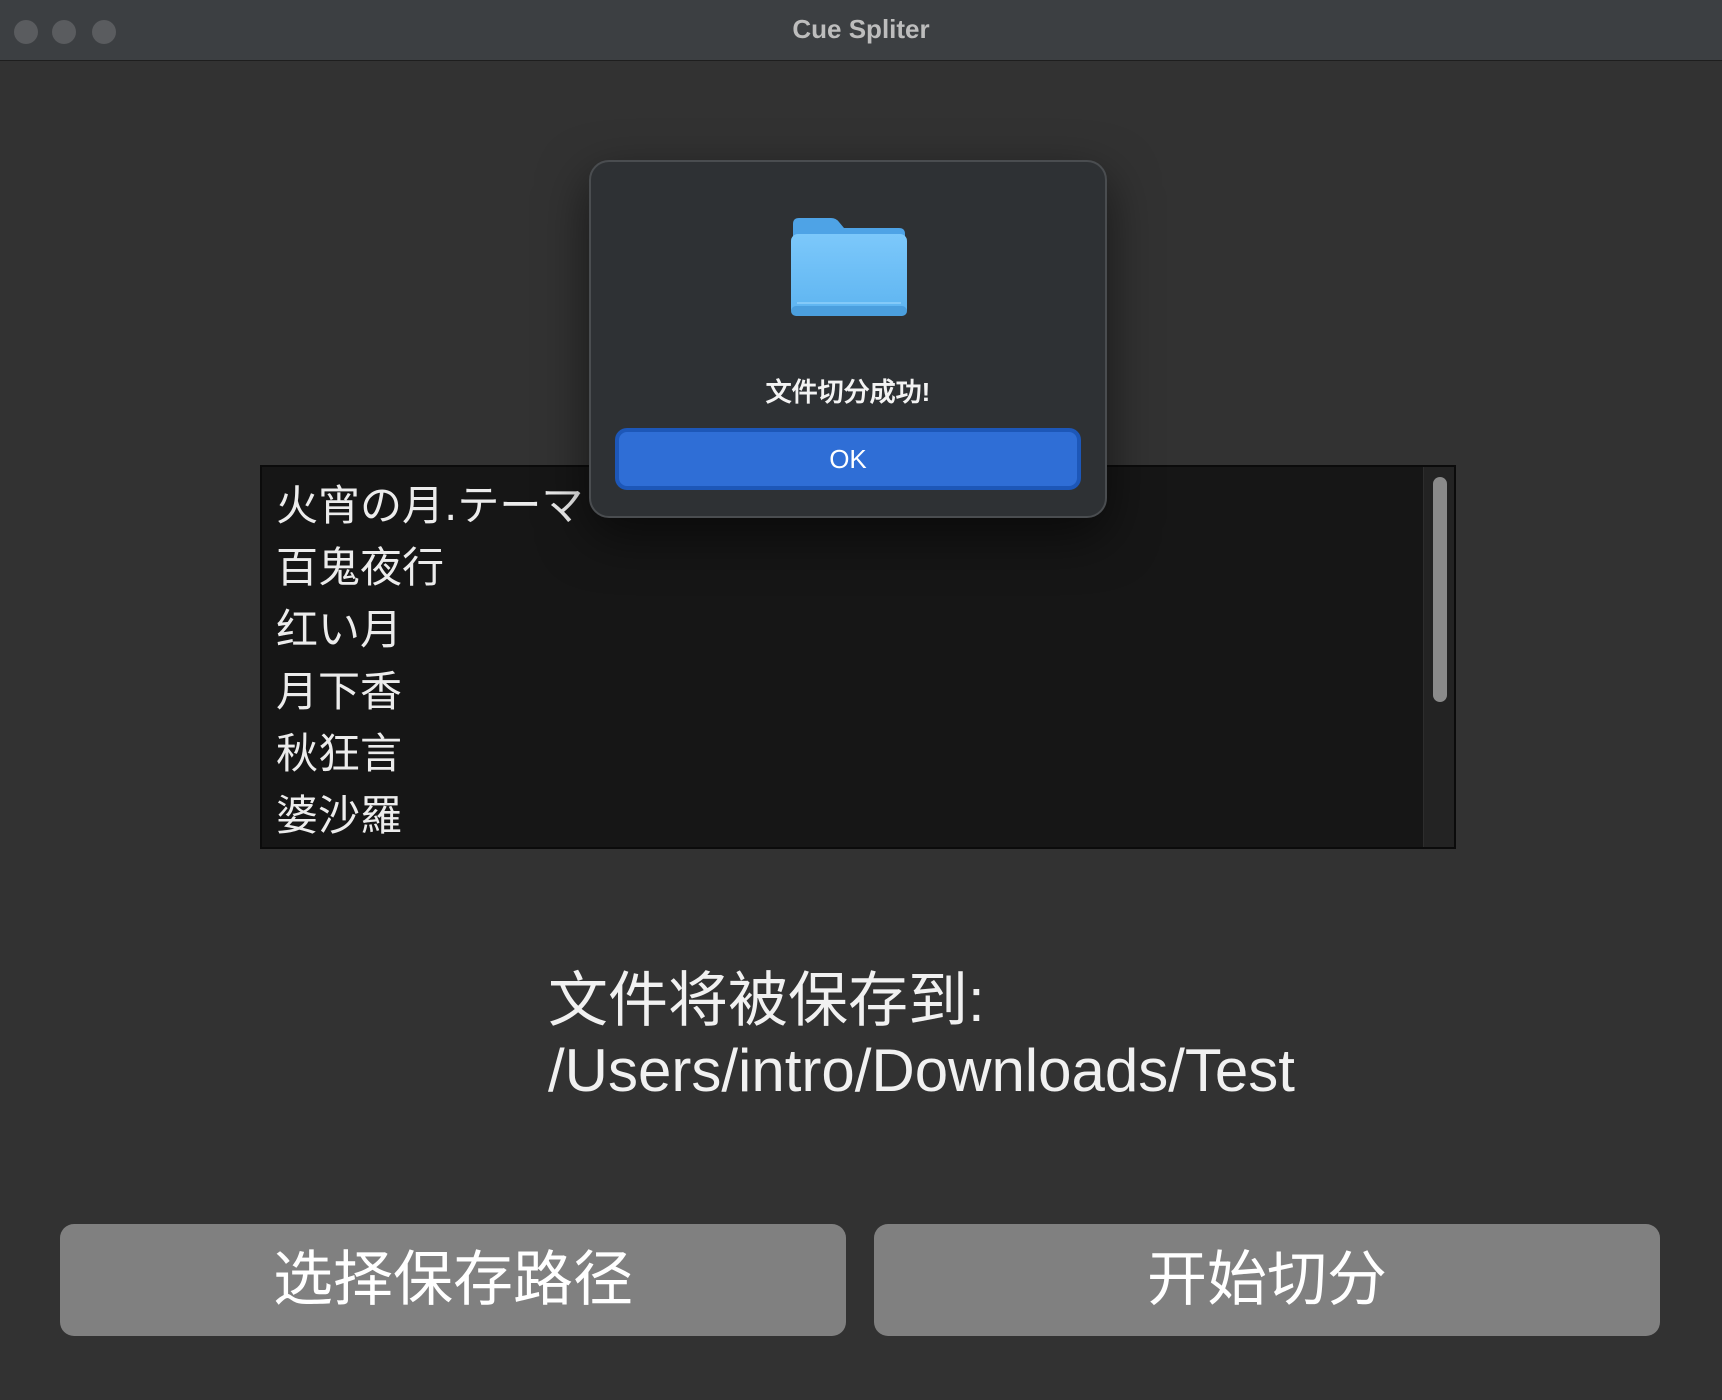 This screenshot has height=1400, width=1722. Describe the element at coordinates (429, 754) in the screenshot. I see `track-list-item: 秋狂言` at that location.